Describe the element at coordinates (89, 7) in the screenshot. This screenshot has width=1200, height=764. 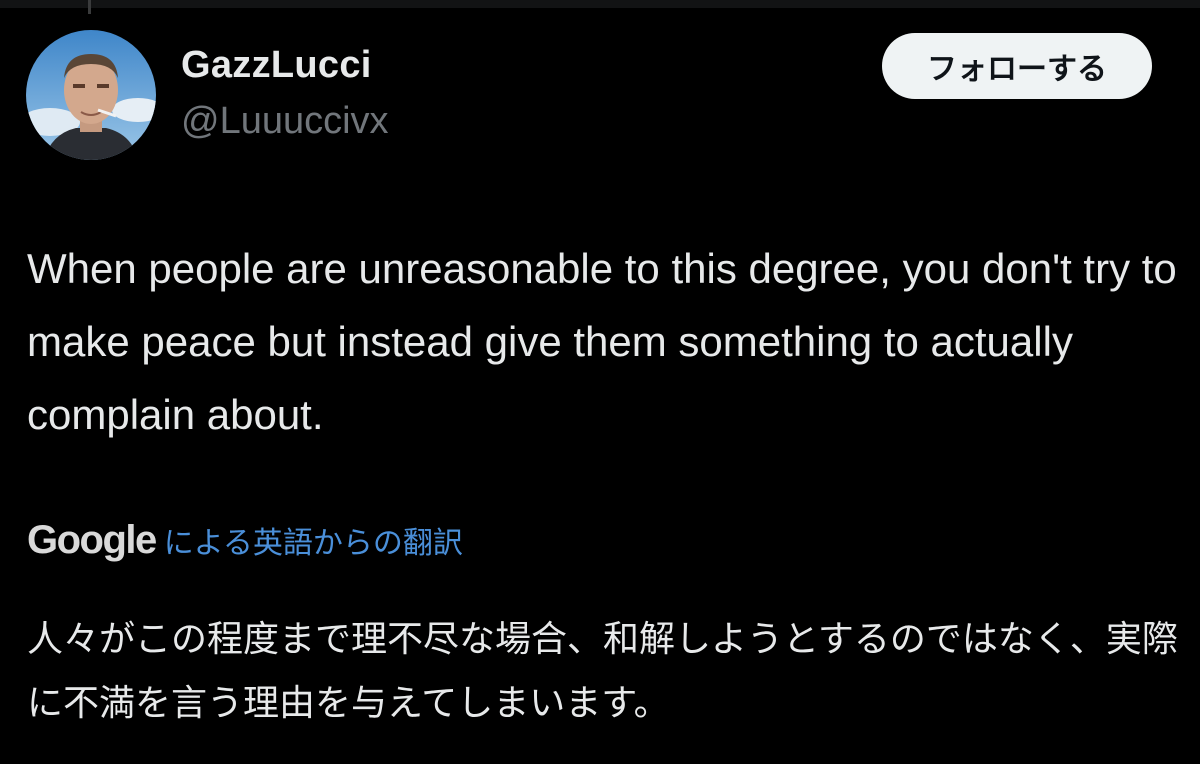
I see `divider` at that location.